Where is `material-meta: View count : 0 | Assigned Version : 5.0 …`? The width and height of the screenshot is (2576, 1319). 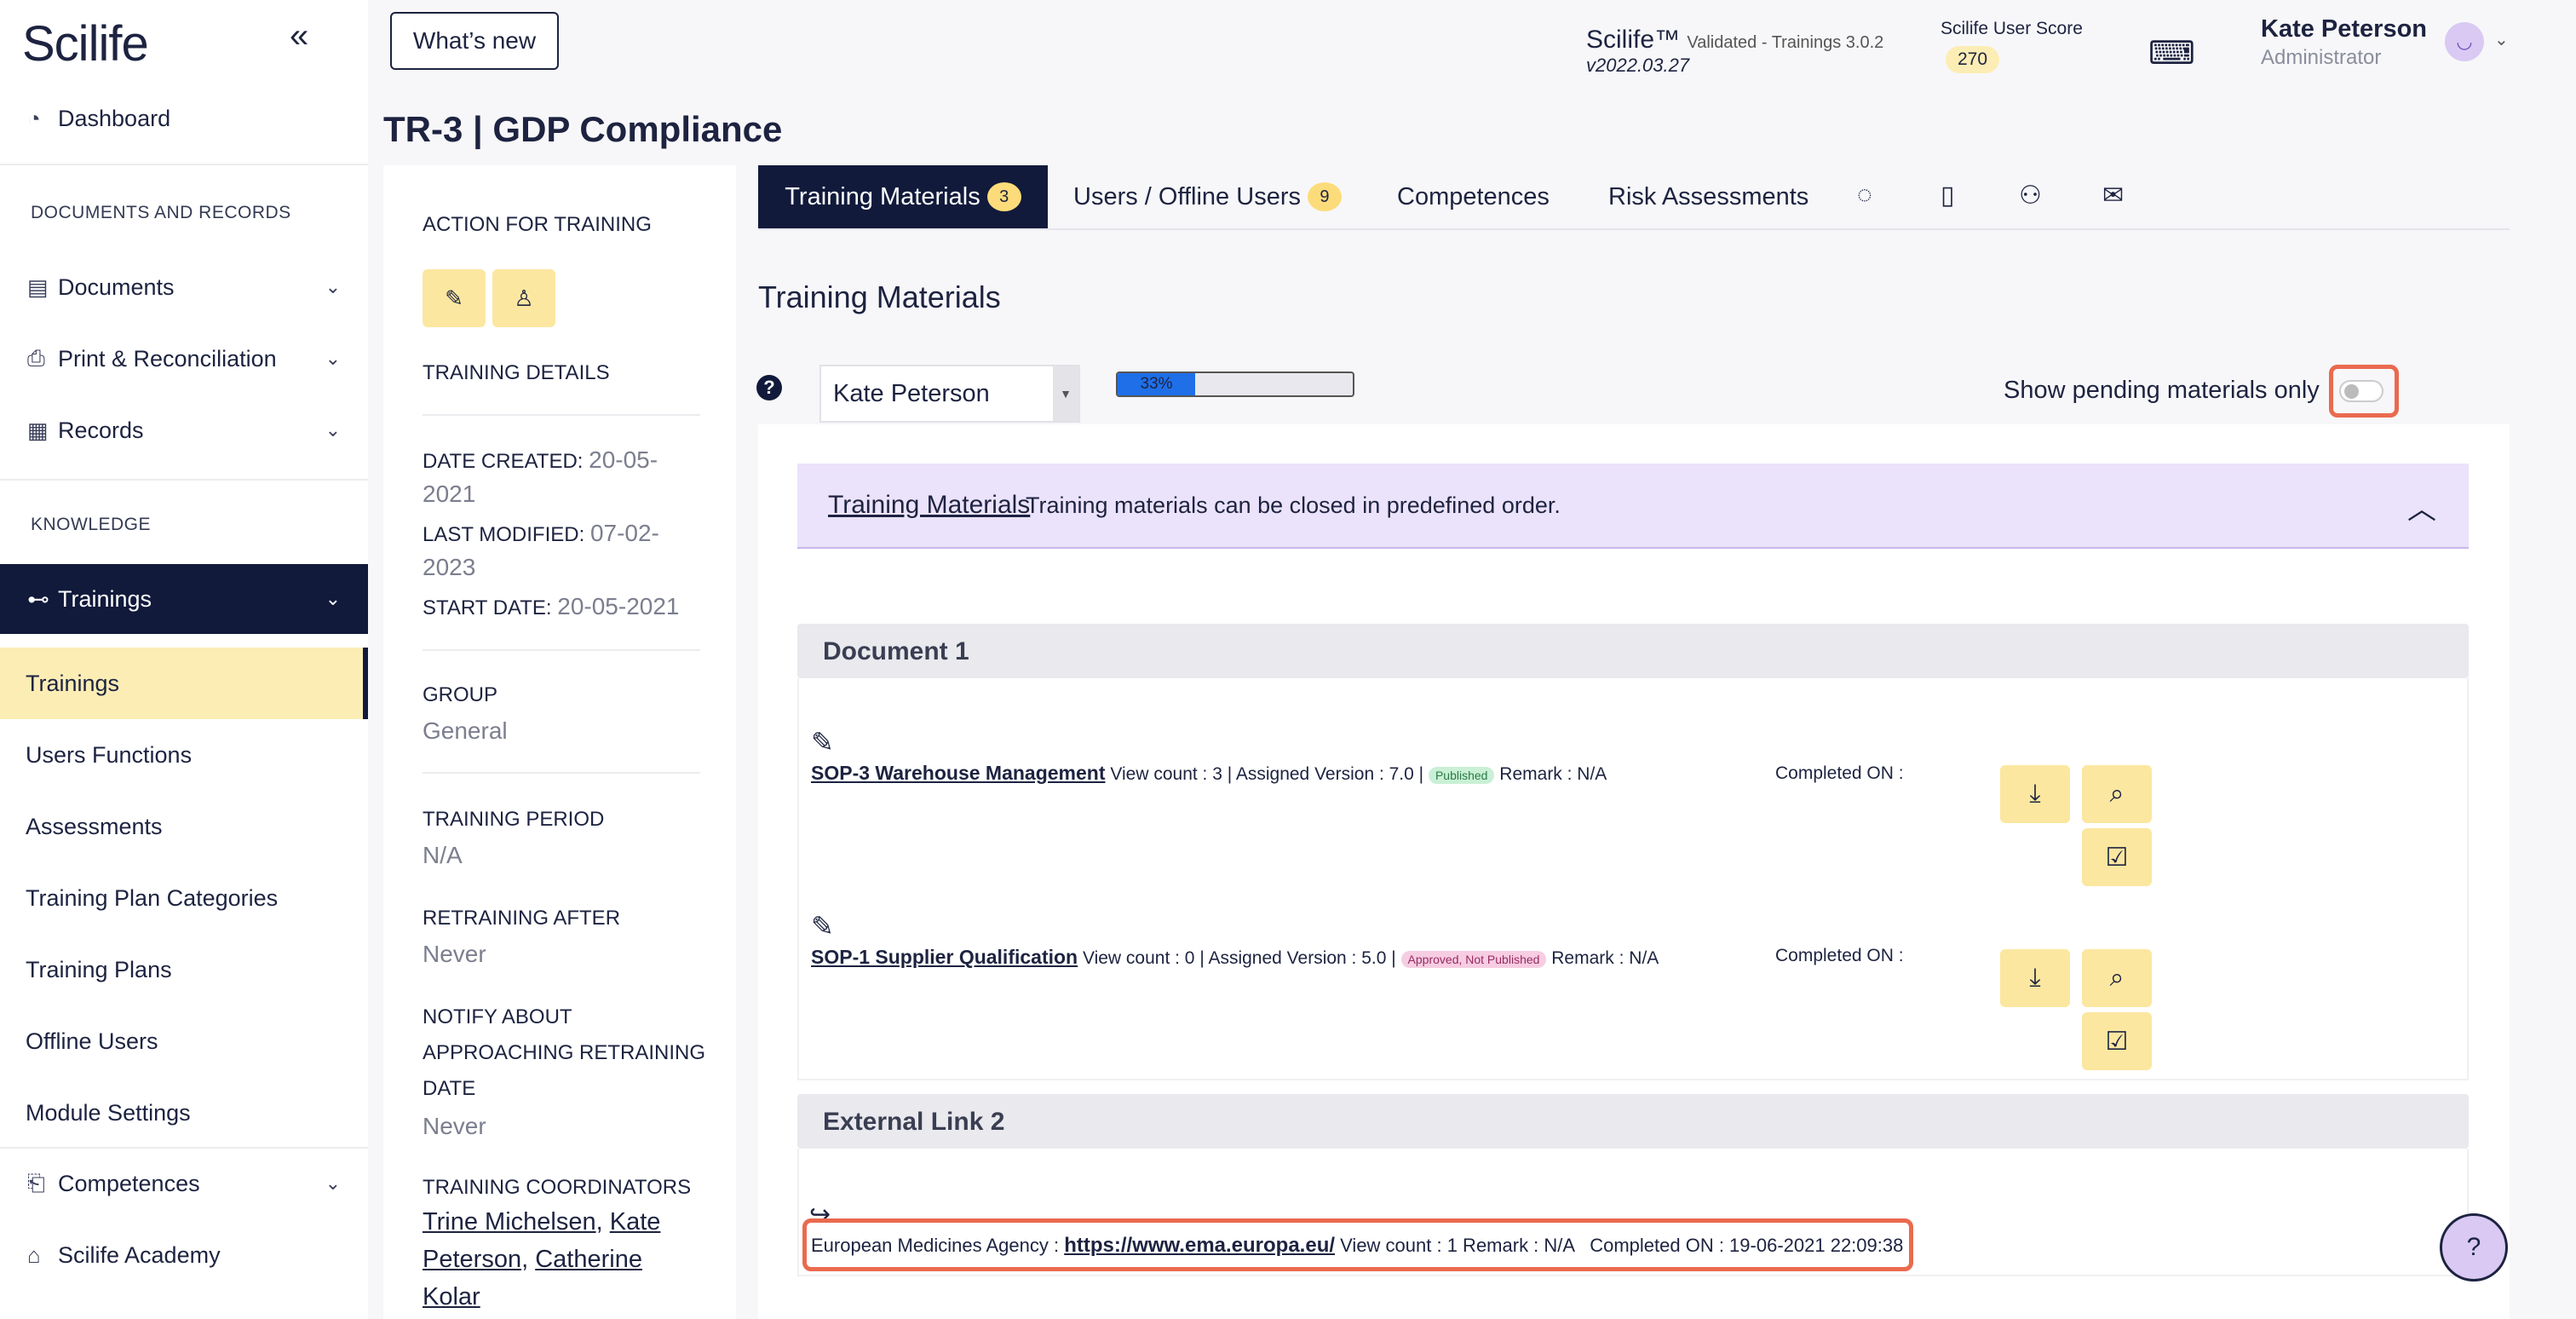
material-meta: View count : 0 | Assigned Version : 5.0 … is located at coordinates (1239, 958).